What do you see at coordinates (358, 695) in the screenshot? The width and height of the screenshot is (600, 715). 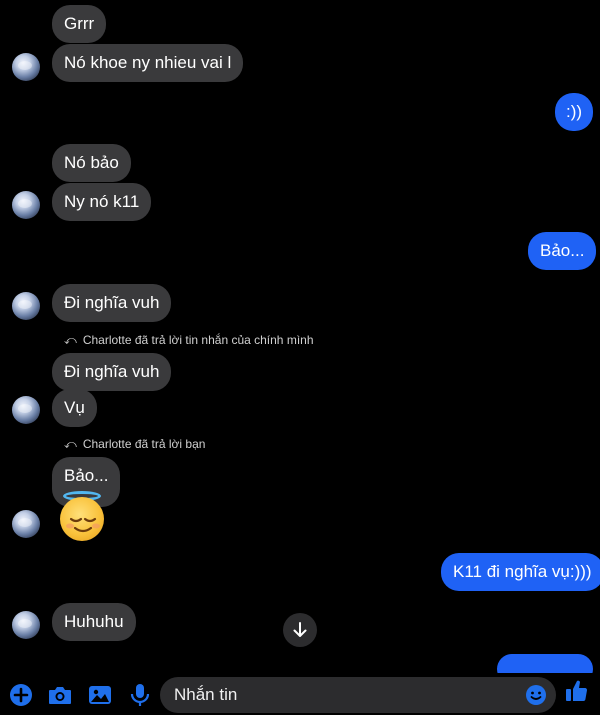 I see `message-input: Nhắn tin` at bounding box center [358, 695].